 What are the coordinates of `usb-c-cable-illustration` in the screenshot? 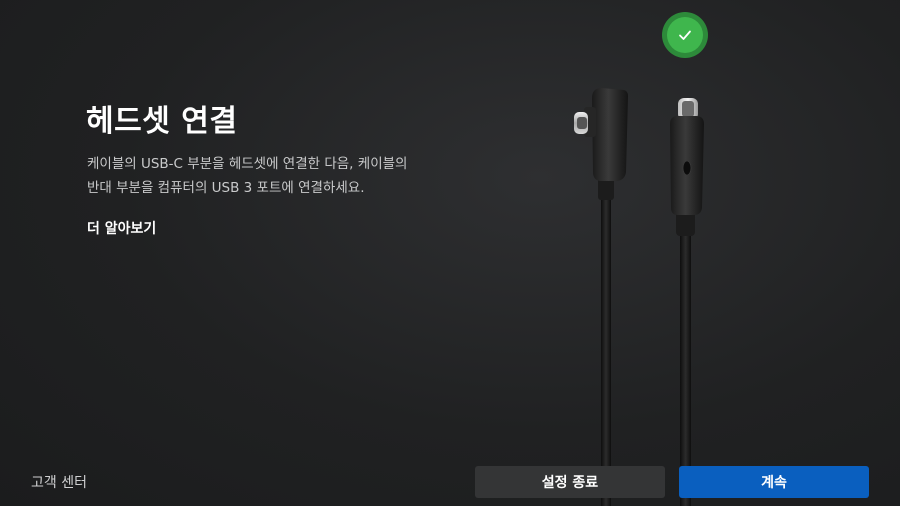 It's located at (639, 297).